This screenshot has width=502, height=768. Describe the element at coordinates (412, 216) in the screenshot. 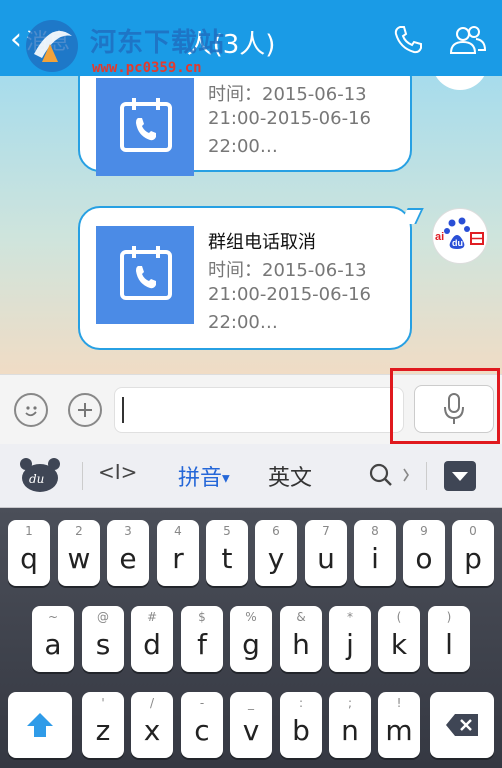

I see `bubble-tail` at that location.